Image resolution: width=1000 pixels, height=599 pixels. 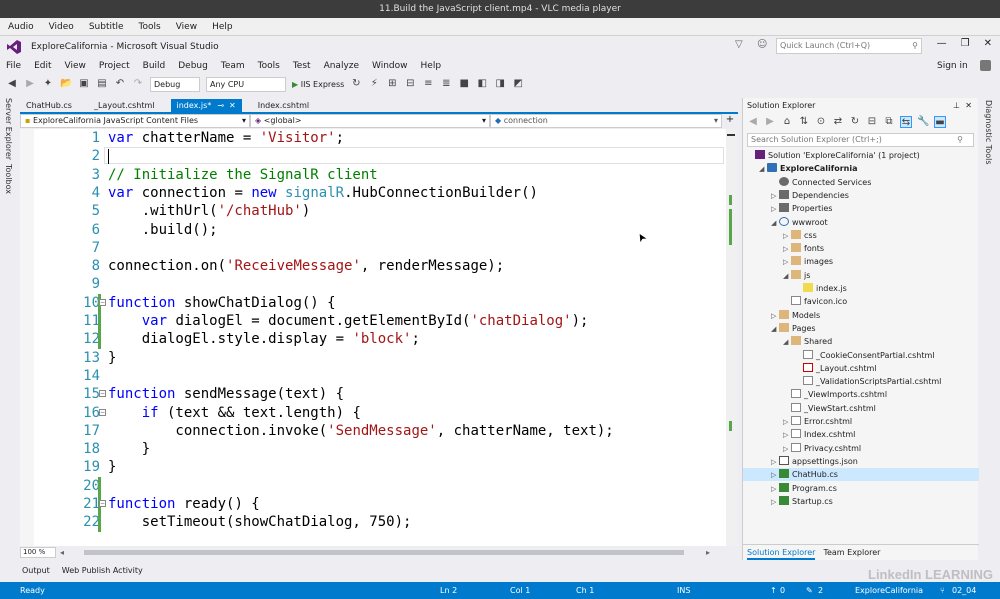 What do you see at coordinates (810, 195) in the screenshot?
I see `tree-item: ▷ Dependencies` at bounding box center [810, 195].